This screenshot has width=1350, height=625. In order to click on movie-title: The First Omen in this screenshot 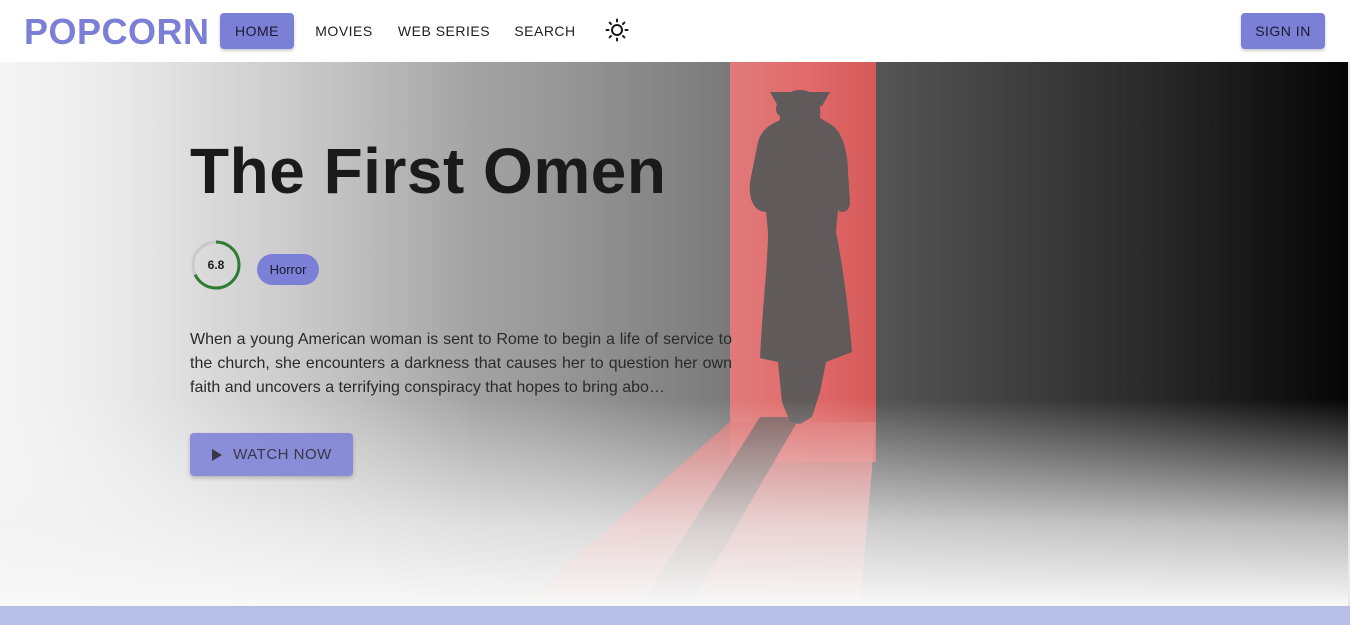, I will do `click(428, 171)`.